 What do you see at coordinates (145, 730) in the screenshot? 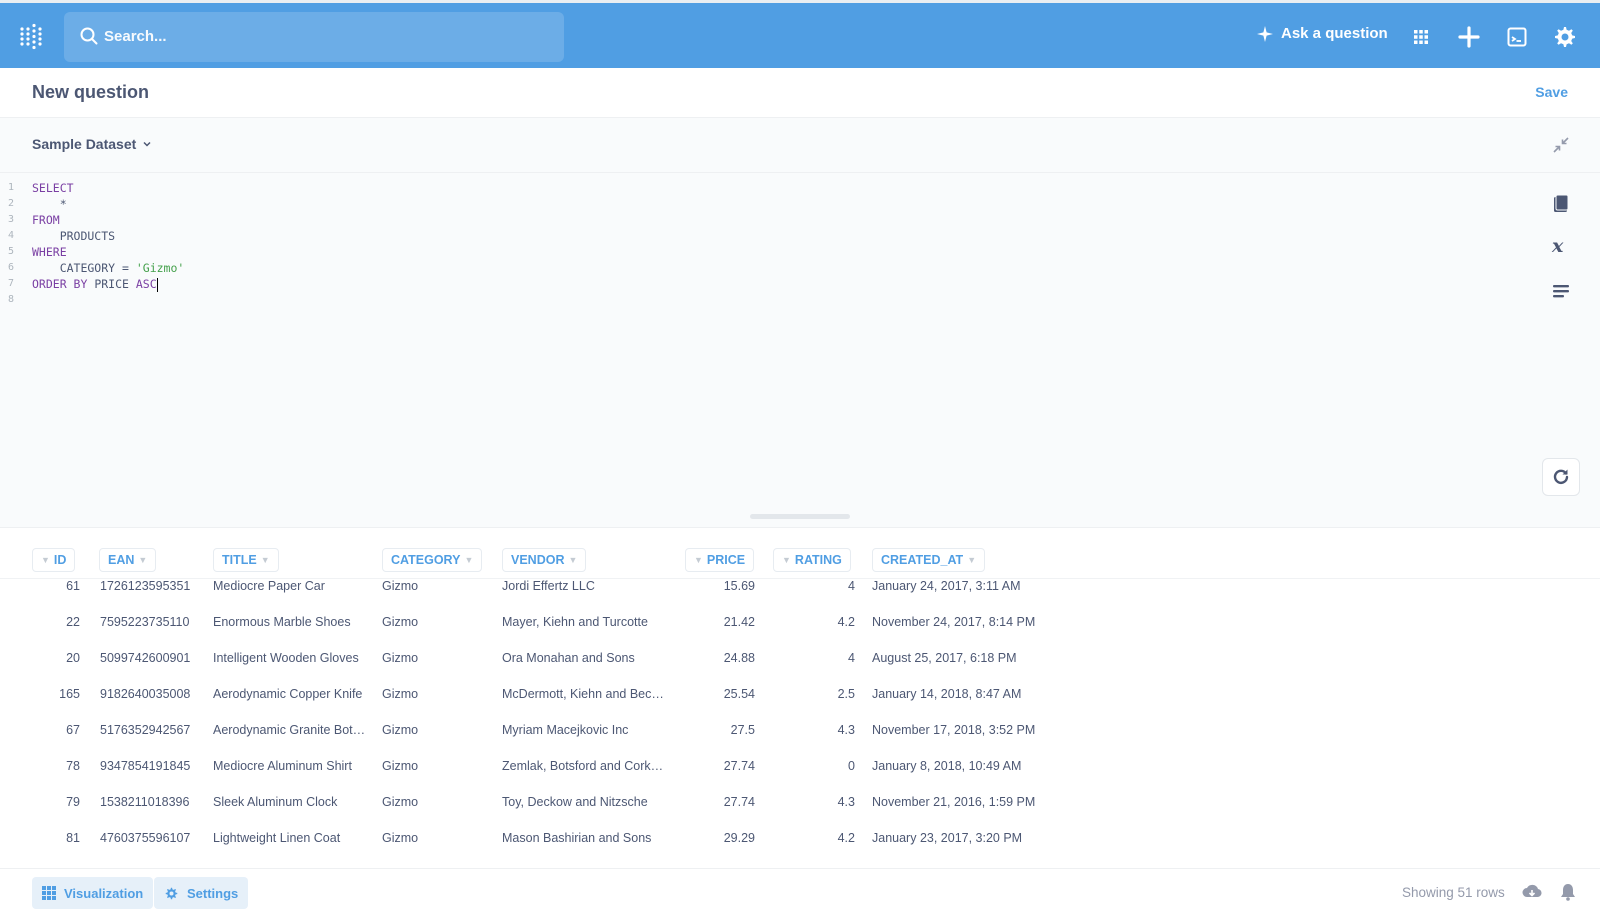
I see `cell-ean: 5176352942567` at bounding box center [145, 730].